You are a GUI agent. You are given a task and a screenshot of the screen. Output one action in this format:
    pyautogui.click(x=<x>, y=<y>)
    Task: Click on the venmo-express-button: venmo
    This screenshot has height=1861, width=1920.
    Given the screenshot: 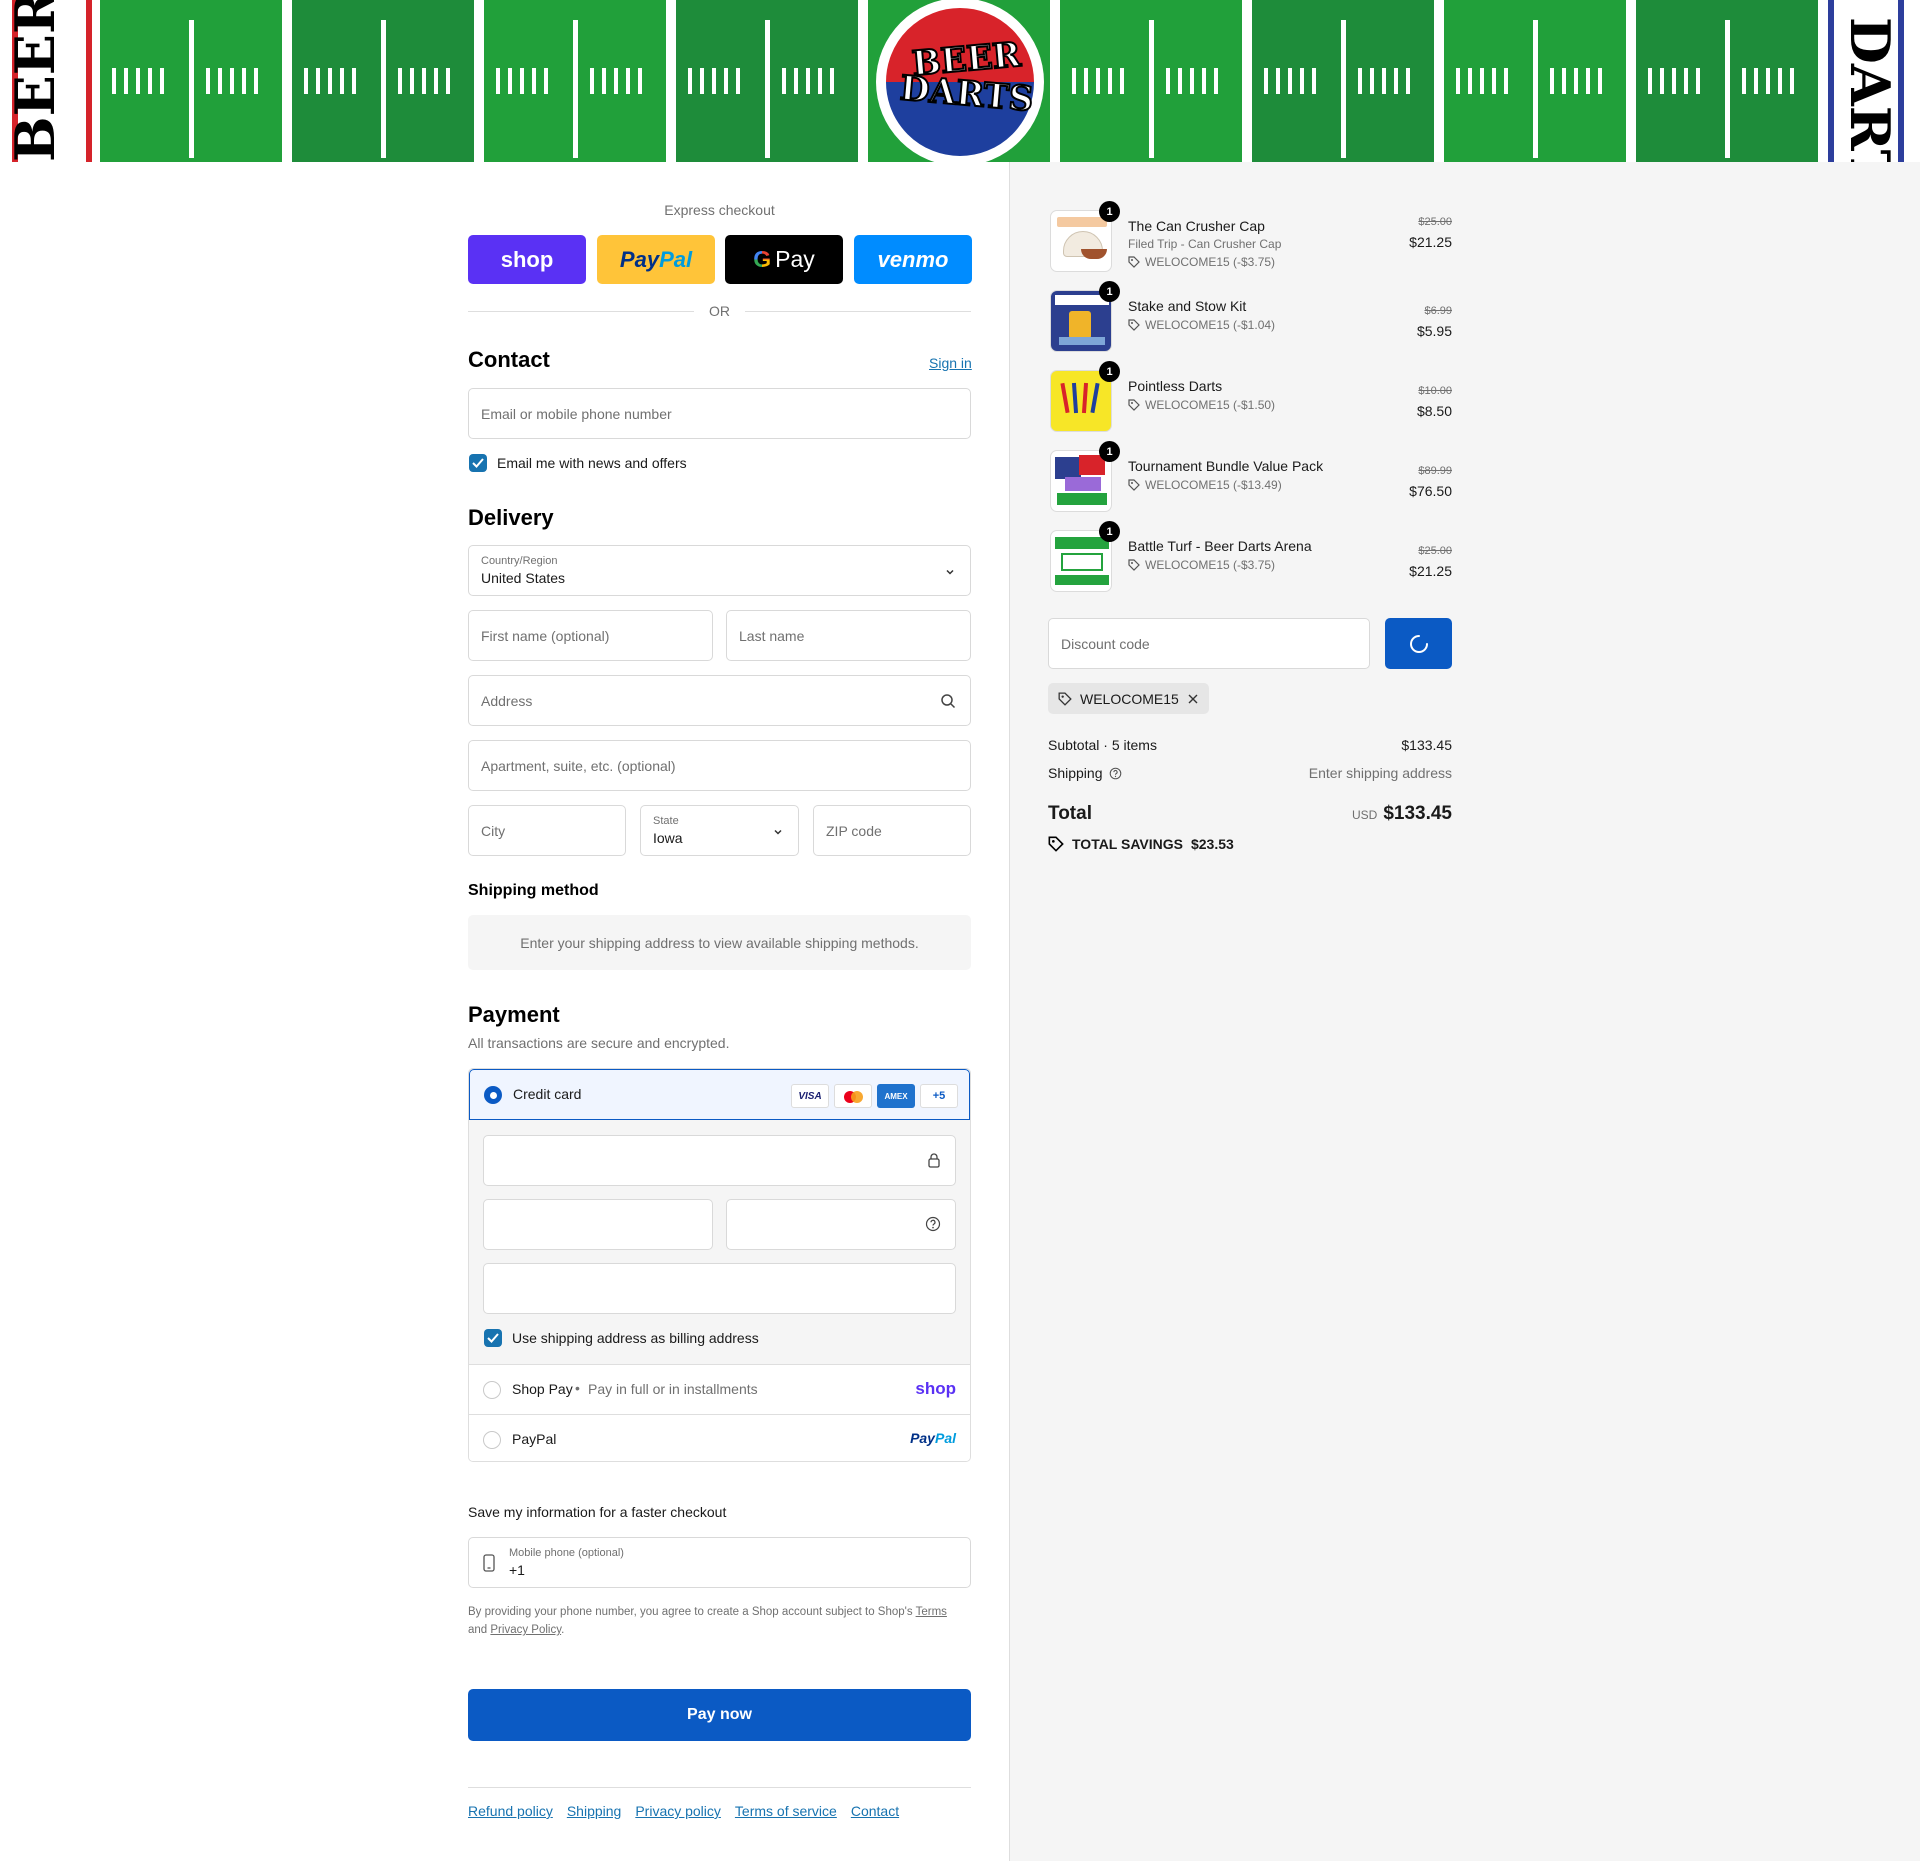 What is the action you would take?
    pyautogui.click(x=913, y=259)
    